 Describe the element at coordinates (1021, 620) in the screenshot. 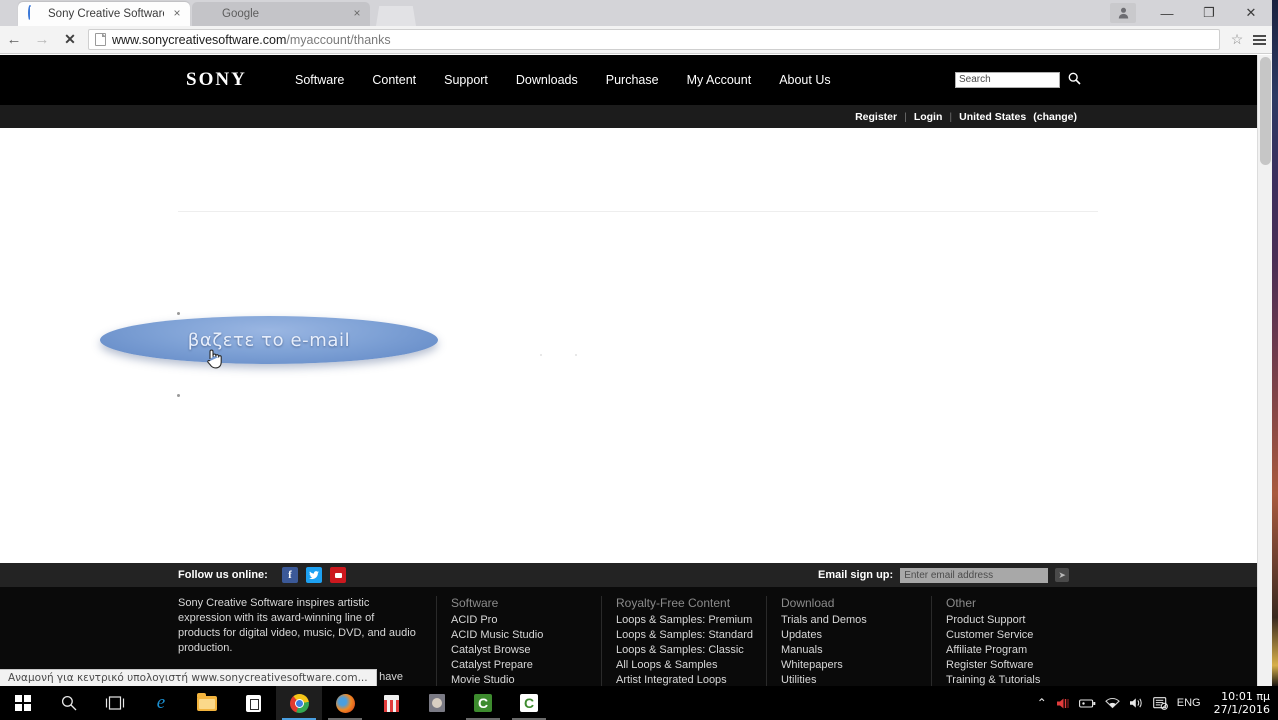

I see `footer-link: Product Support` at that location.